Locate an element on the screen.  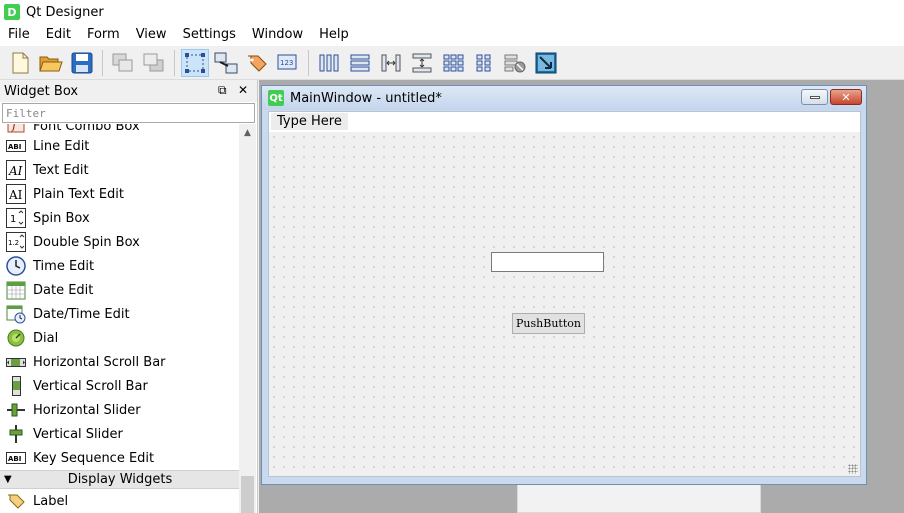
type-here-menu: Type Here is located at coordinates (309, 121).